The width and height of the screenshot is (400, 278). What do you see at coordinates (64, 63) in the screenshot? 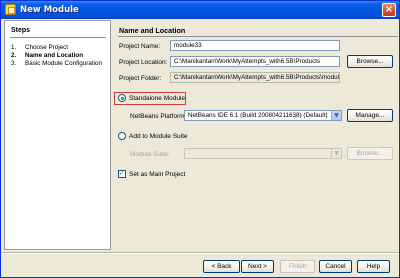
I see `step-label: Basic Module Configuration` at bounding box center [64, 63].